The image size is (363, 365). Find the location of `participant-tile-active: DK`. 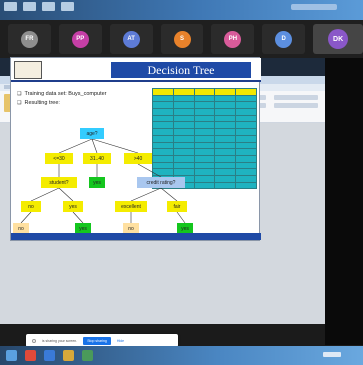

participant-tile-active: DK is located at coordinates (338, 39).